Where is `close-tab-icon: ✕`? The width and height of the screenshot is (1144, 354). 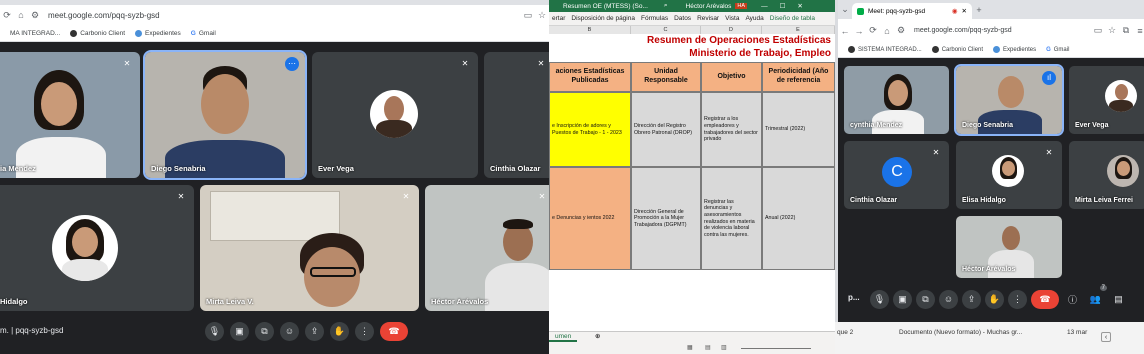 close-tab-icon: ✕ is located at coordinates (964, 11).